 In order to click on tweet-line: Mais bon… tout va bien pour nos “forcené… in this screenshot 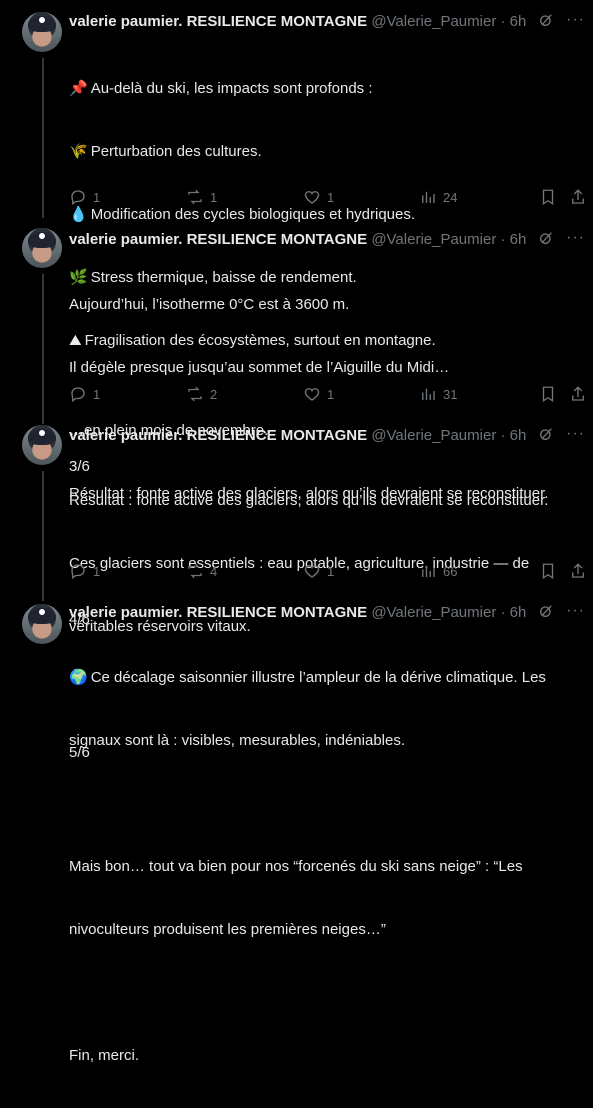, I will do `click(296, 866)`.